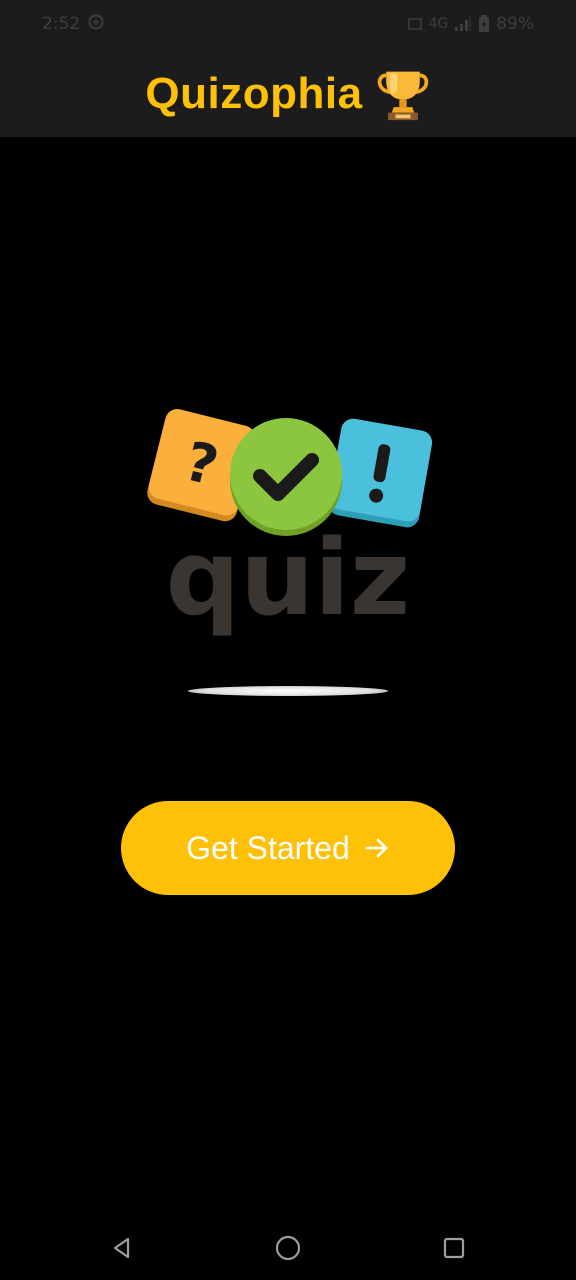  Describe the element at coordinates (438, 24) in the screenshot. I see `network-type: 4G` at that location.